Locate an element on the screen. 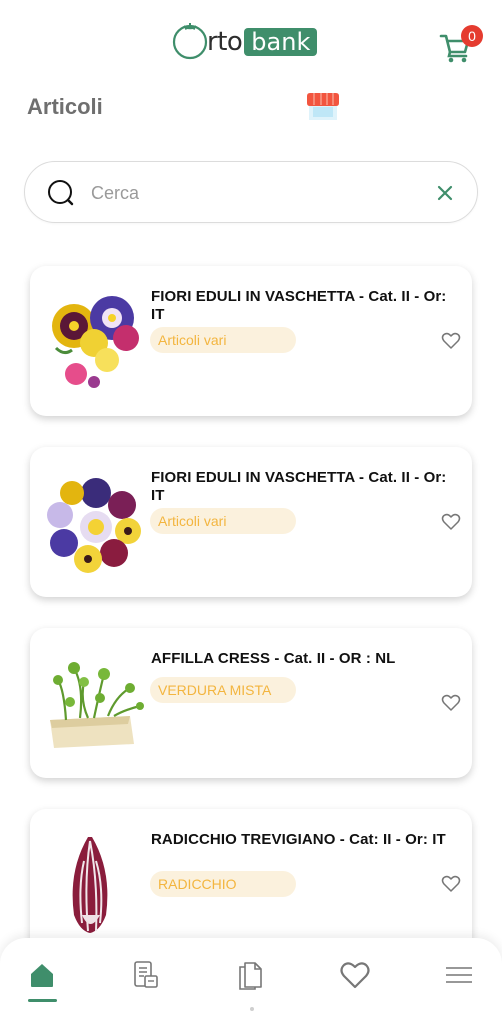 The height and width of the screenshot is (1021, 502). nav-orders is located at coordinates (146, 975).